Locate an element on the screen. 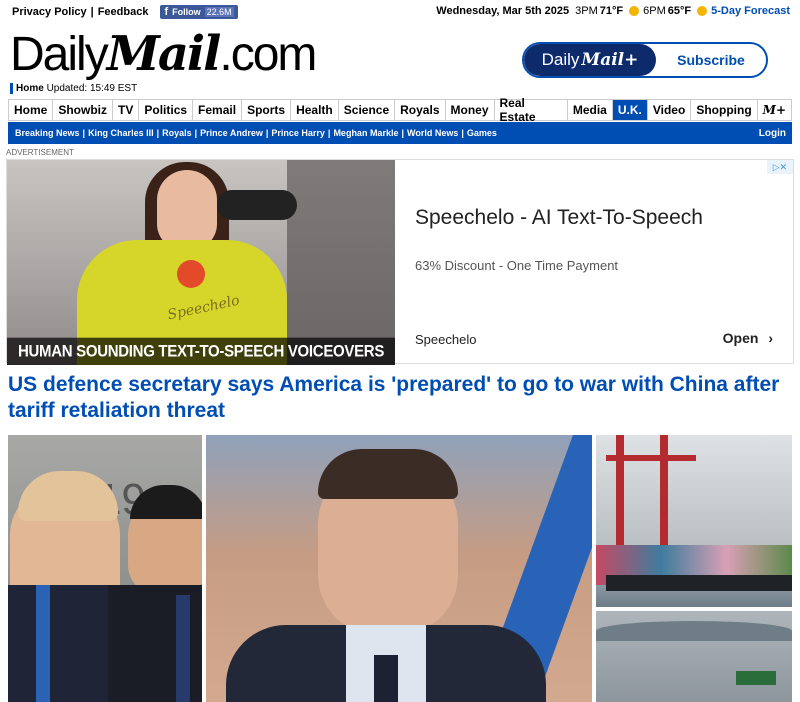 This screenshot has width=800, height=702. subscribe-button: Daily Mail+ Subscribe is located at coordinates (645, 60).